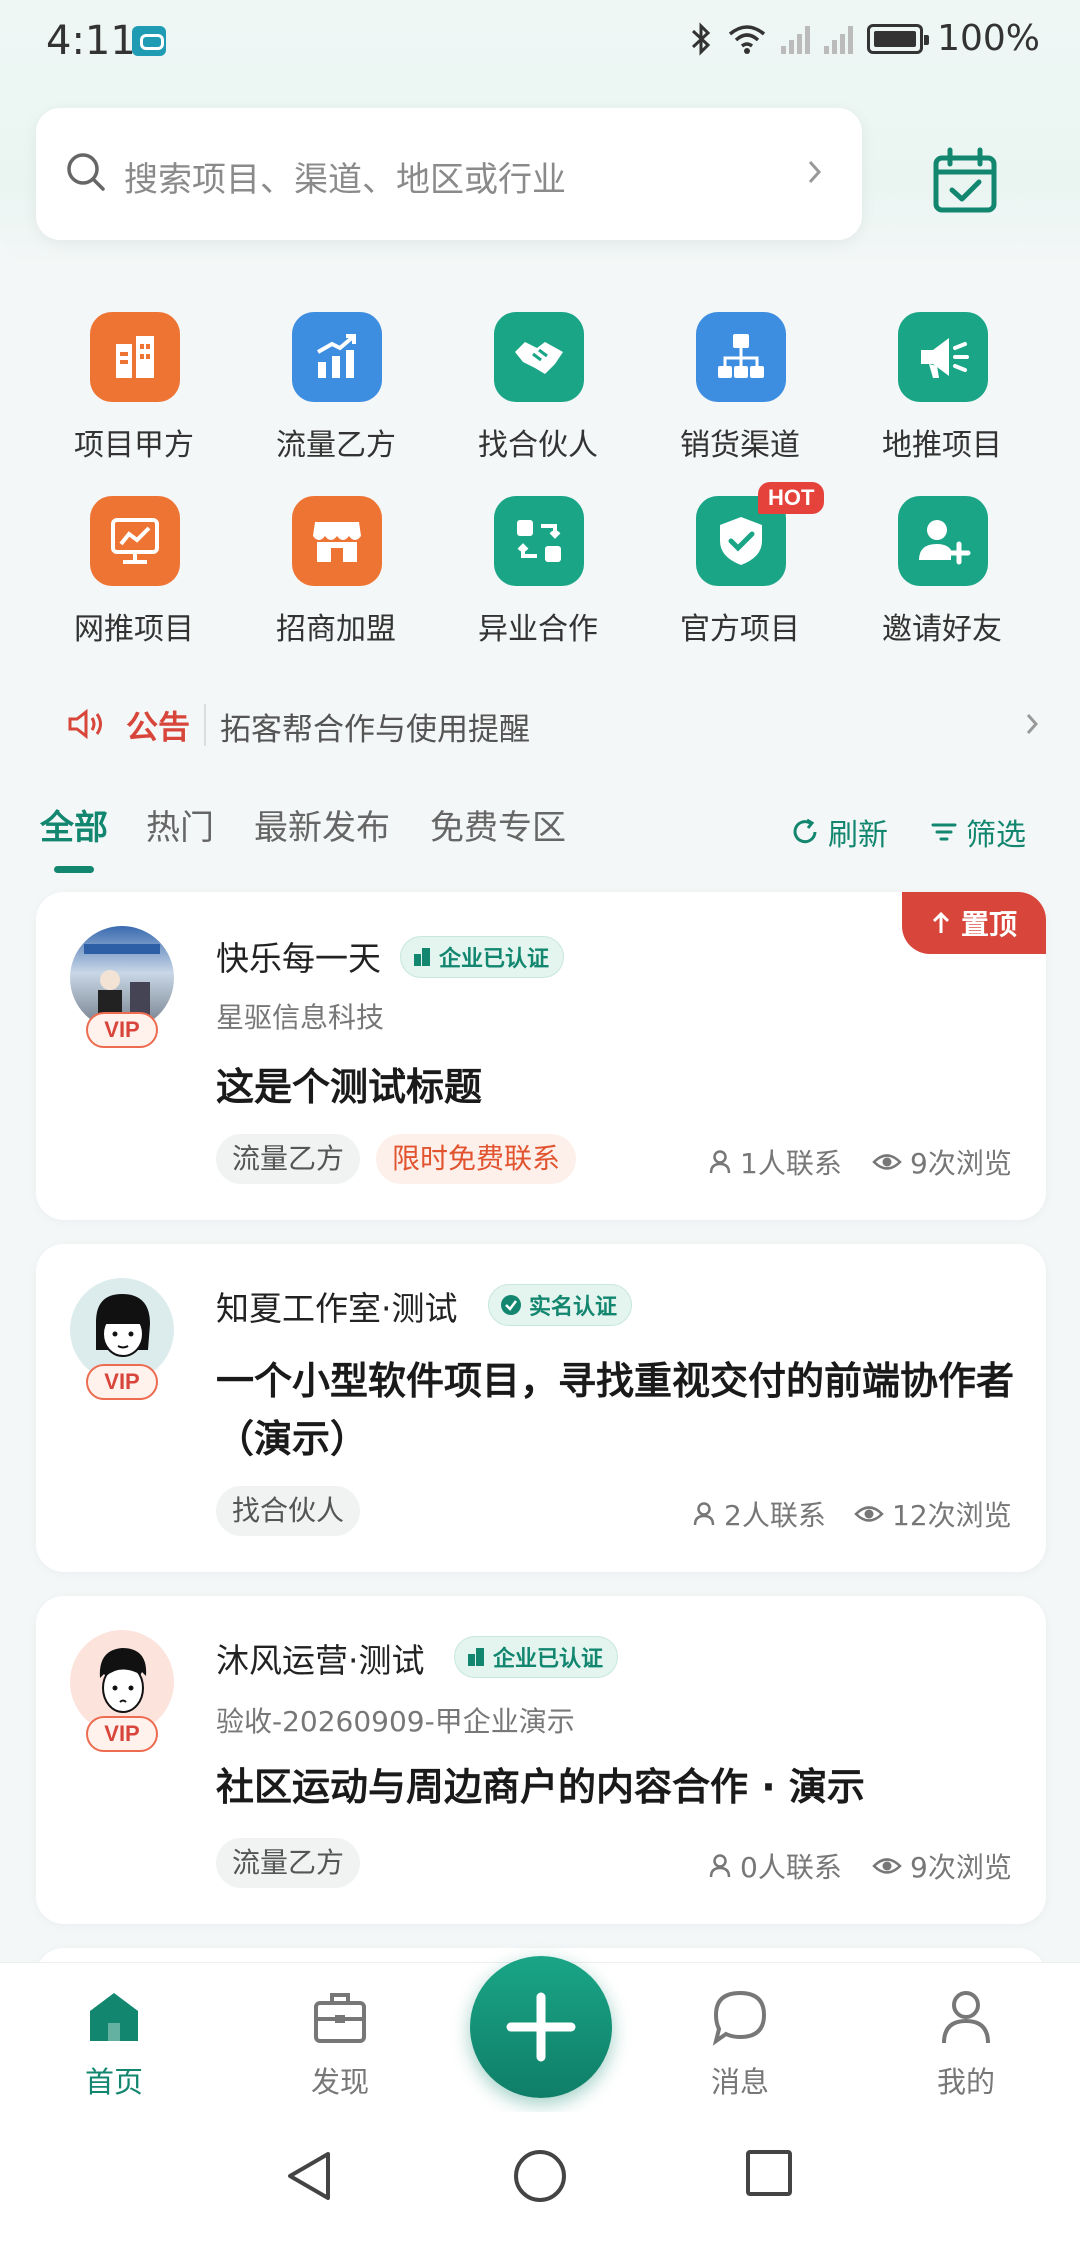 Image resolution: width=1080 pixels, height=2244 pixels. Describe the element at coordinates (336, 629) in the screenshot. I see `grid-label: 招商加盟` at that location.